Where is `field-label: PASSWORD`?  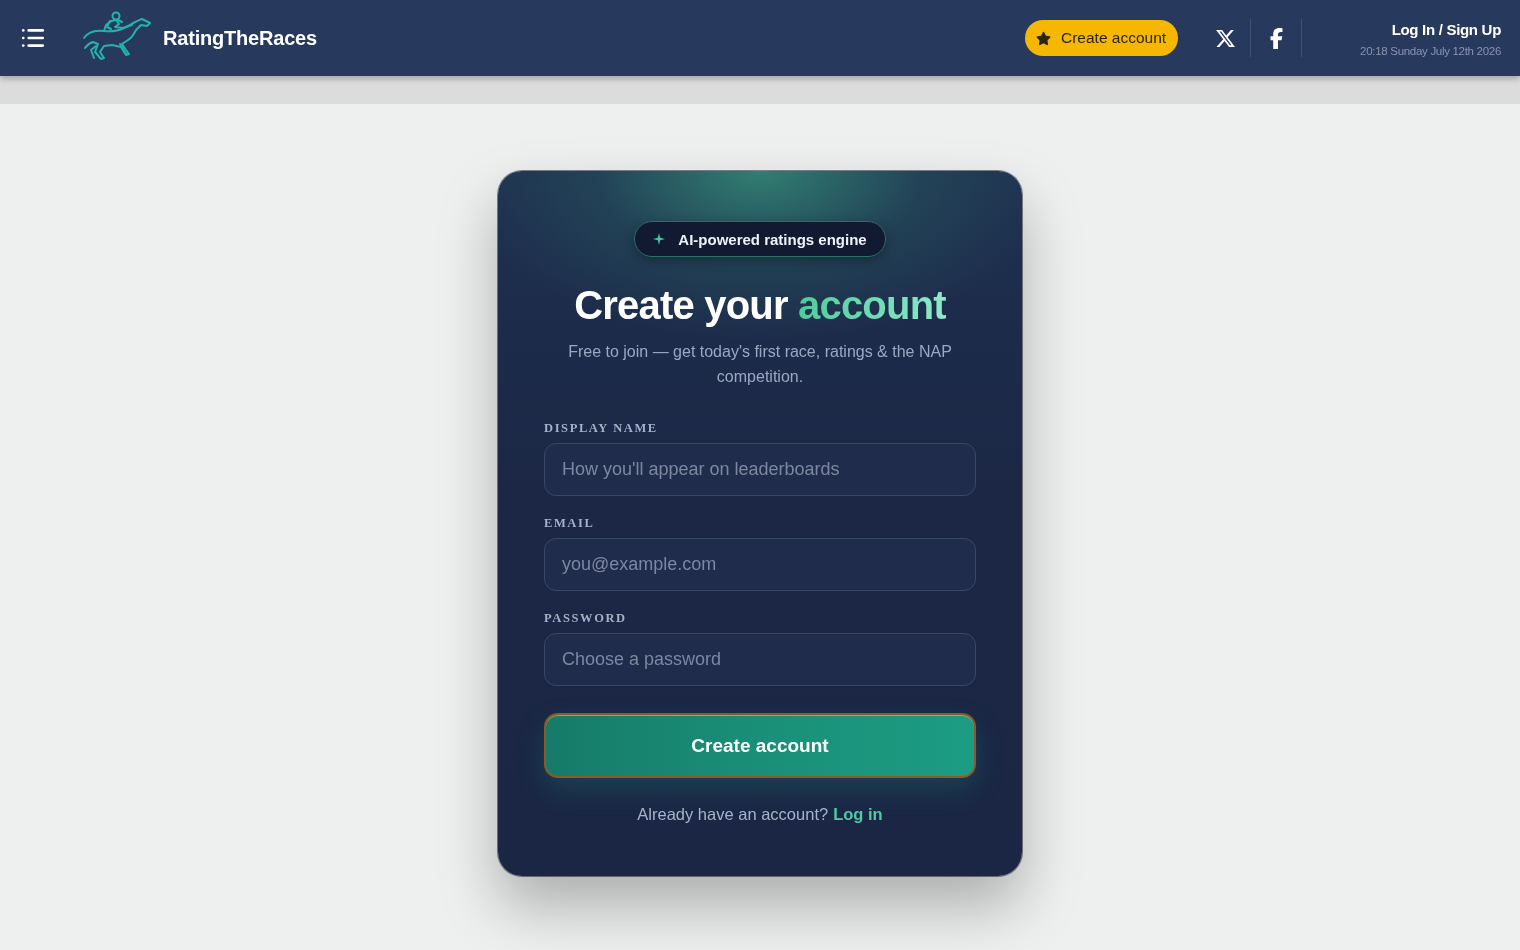
field-label: PASSWORD is located at coordinates (586, 618).